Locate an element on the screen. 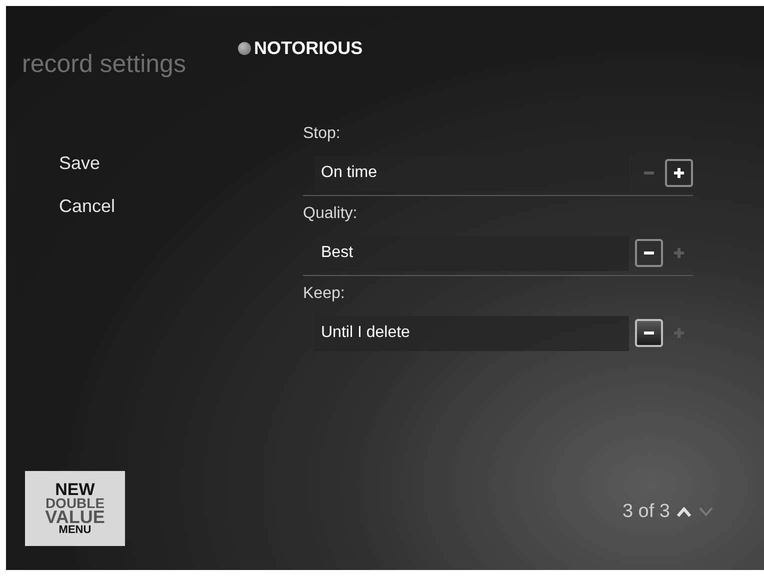  up-button is located at coordinates (684, 512).